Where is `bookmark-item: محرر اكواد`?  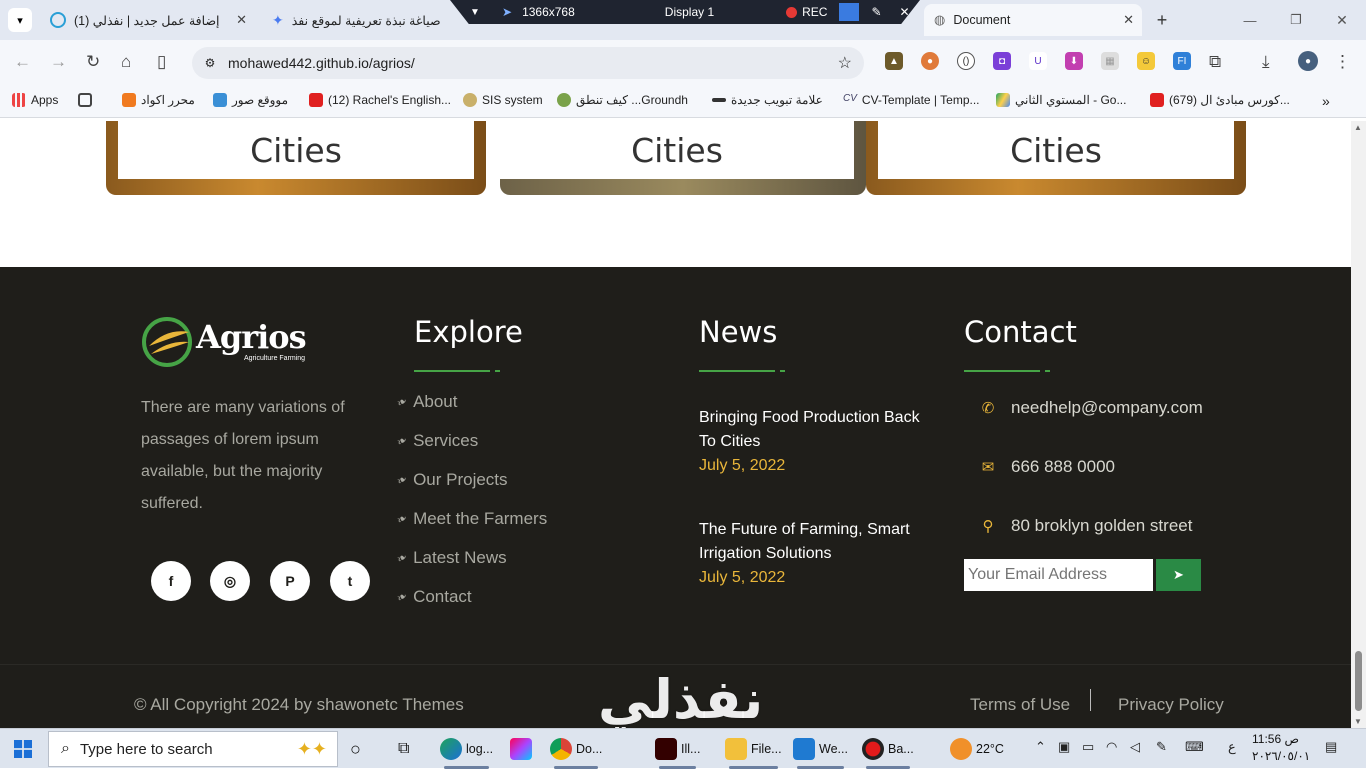 bookmark-item: محرر اكواد is located at coordinates (158, 100).